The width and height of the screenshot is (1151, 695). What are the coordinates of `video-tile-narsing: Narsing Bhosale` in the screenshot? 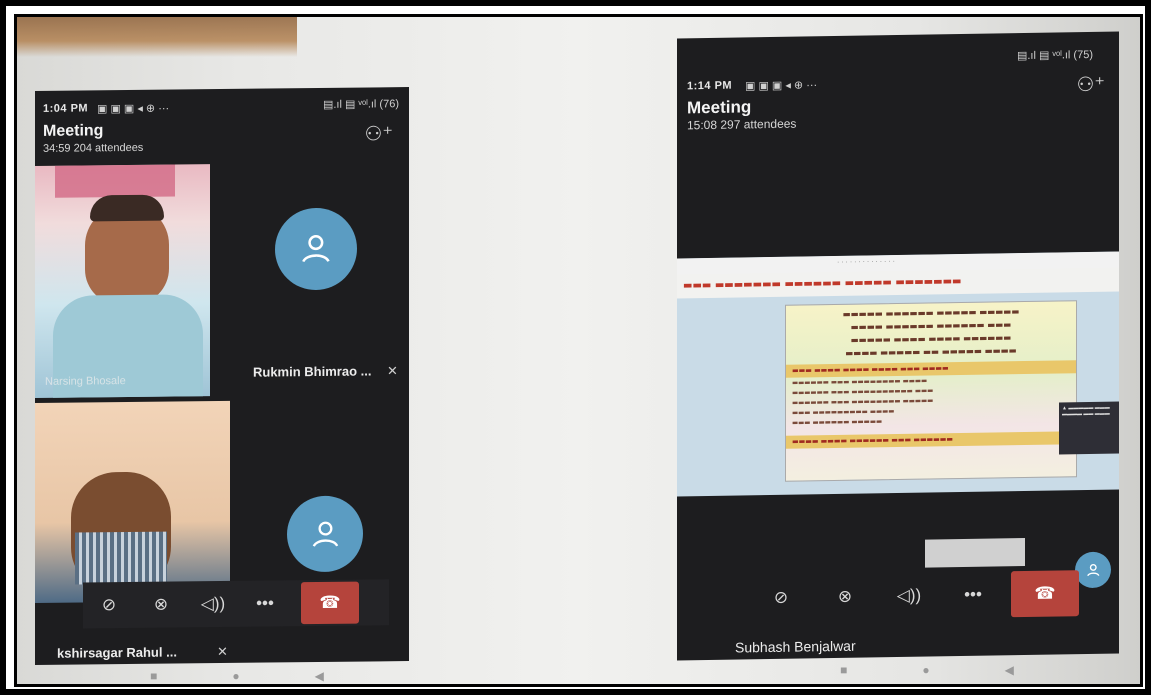 It's located at (122, 281).